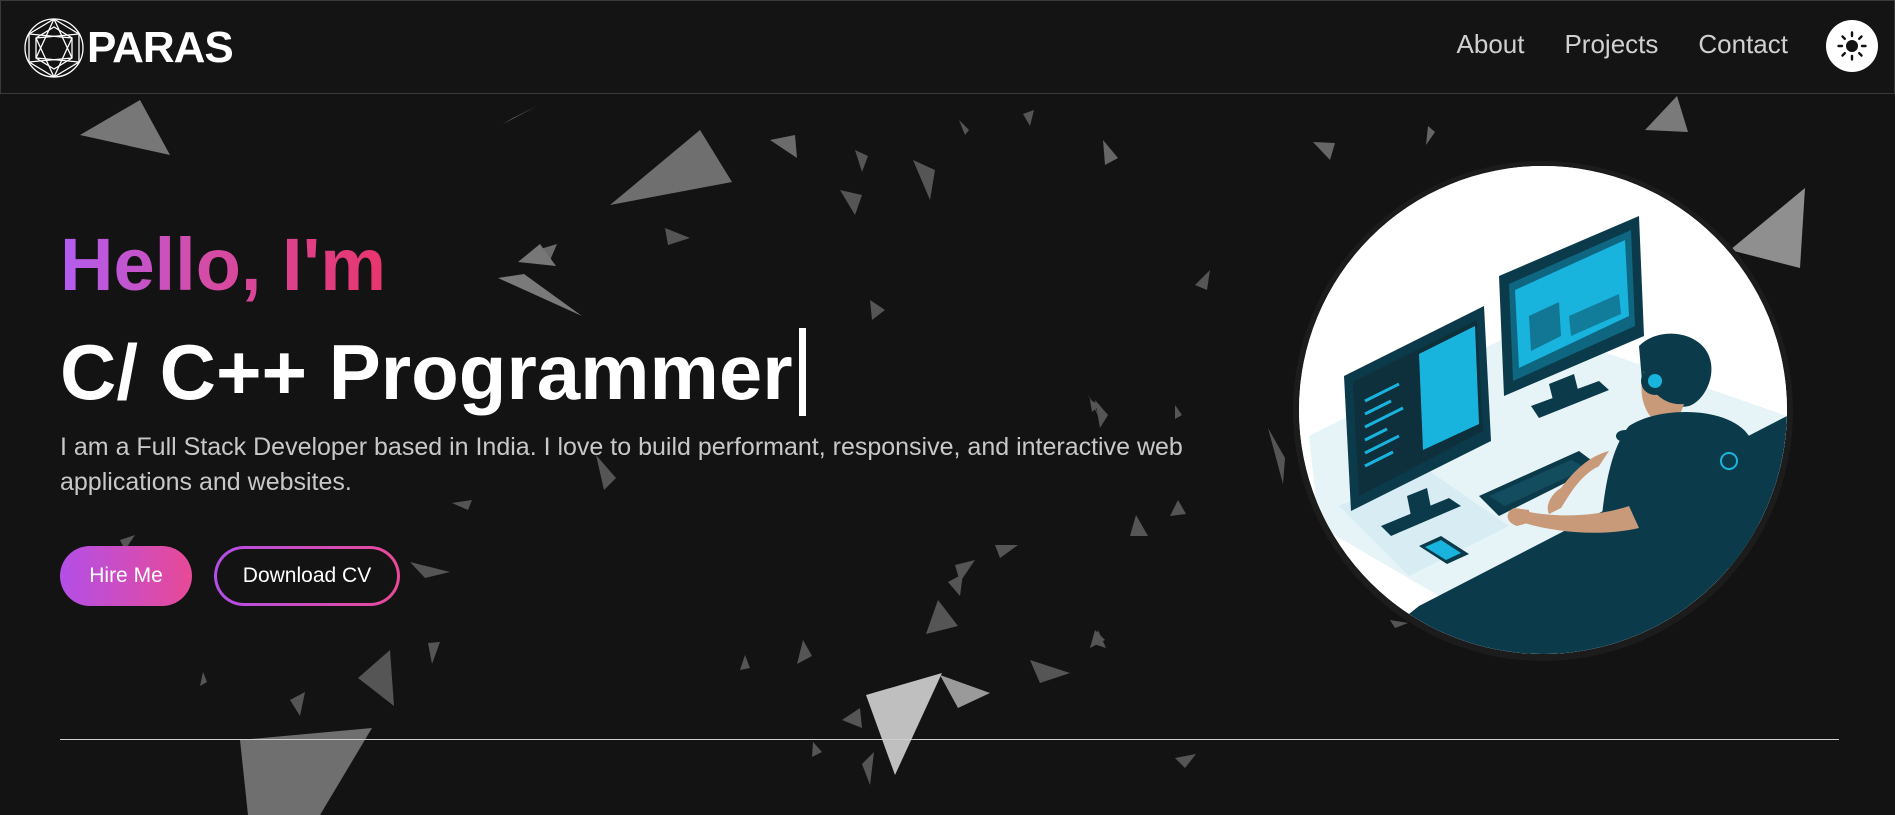  I want to click on theme-toggle-button, so click(1852, 46).